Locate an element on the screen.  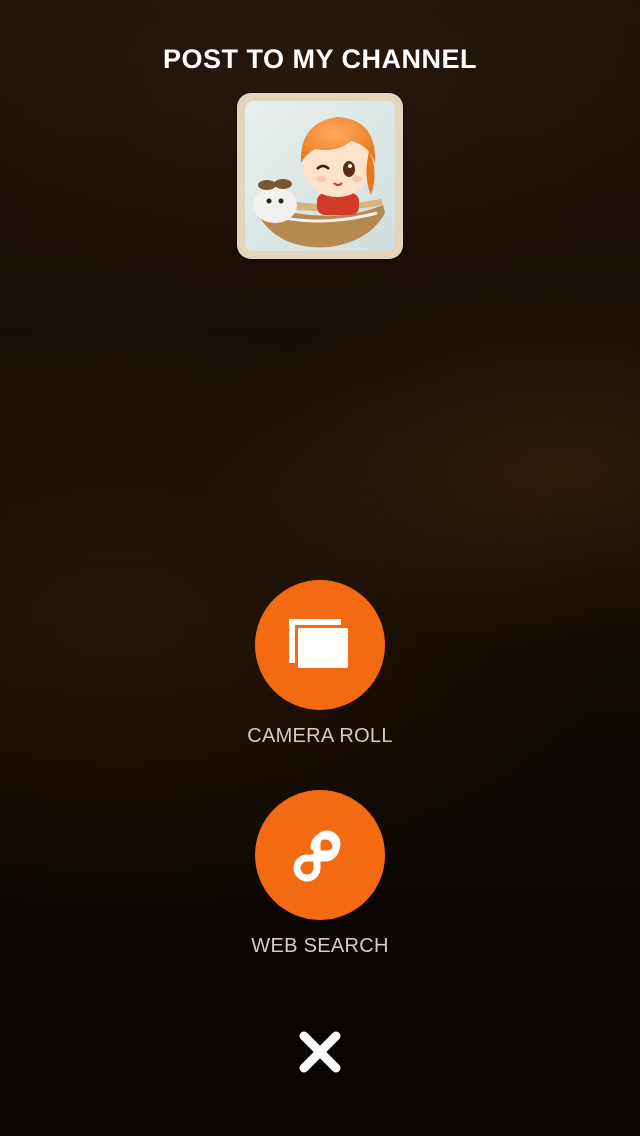
camera-roll-button is located at coordinates (320, 645).